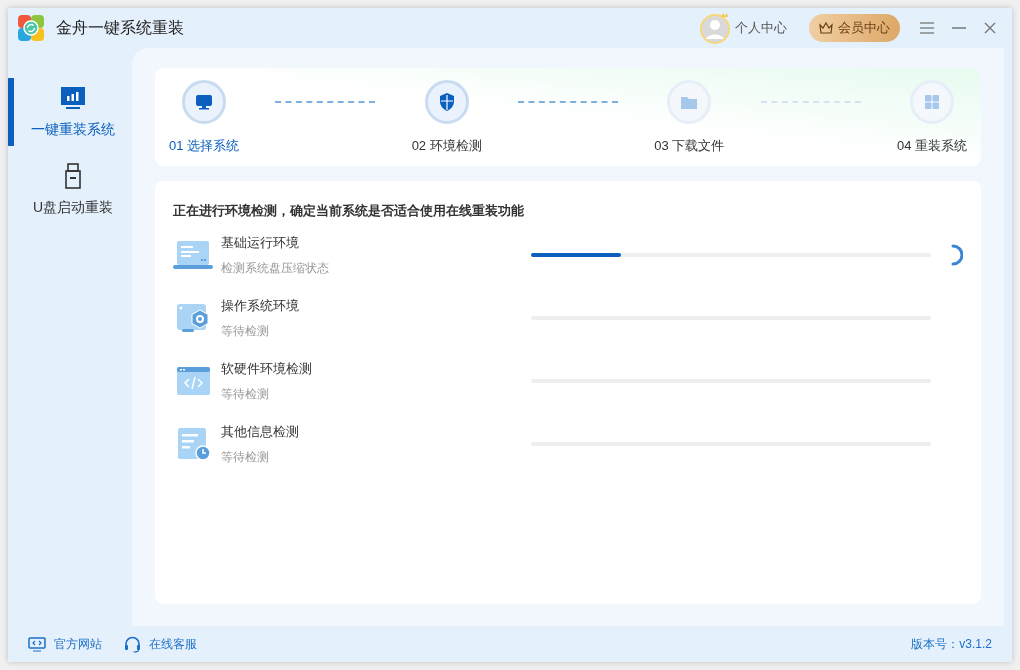  What do you see at coordinates (260, 432) in the screenshot?
I see `check-title: 其他信息检测` at bounding box center [260, 432].